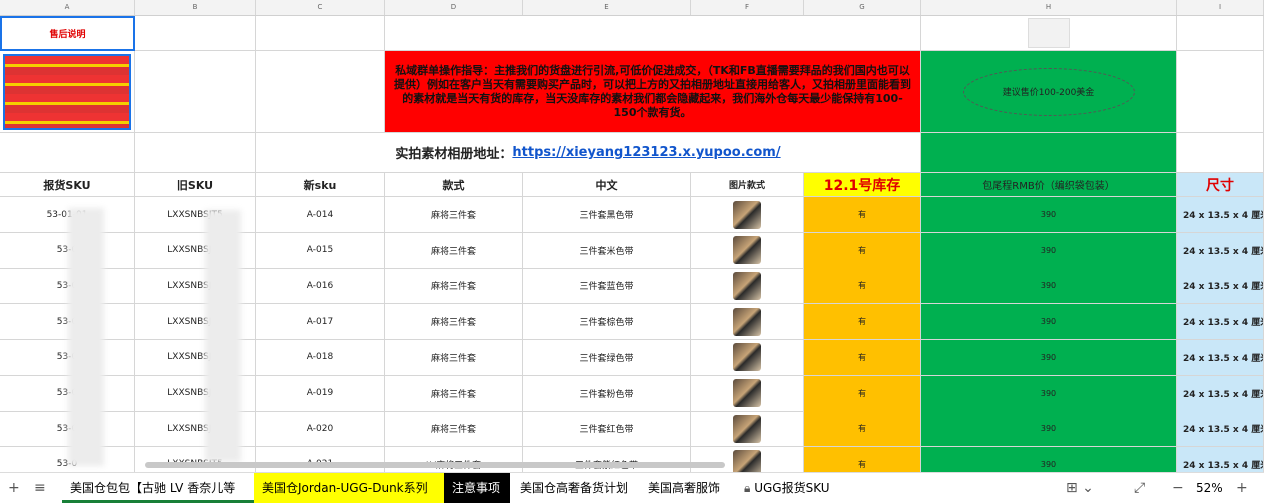 The height and width of the screenshot is (503, 1264). Describe the element at coordinates (607, 215) in the screenshot. I see `row-0-chinese: 三件套黑色带` at that location.